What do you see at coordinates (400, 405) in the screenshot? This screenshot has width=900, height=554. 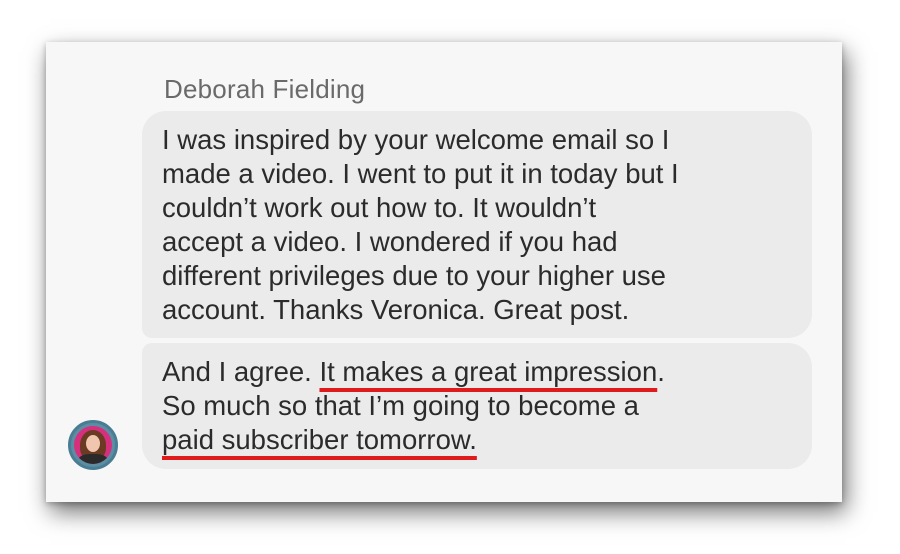 I see `message-line: So much so that I’m going to become a` at bounding box center [400, 405].